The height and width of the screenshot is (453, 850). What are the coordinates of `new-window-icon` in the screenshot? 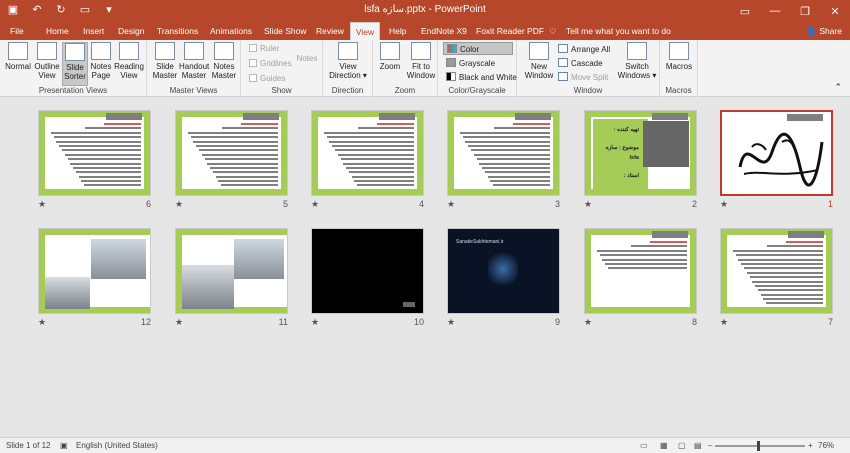 It's located at (539, 51).